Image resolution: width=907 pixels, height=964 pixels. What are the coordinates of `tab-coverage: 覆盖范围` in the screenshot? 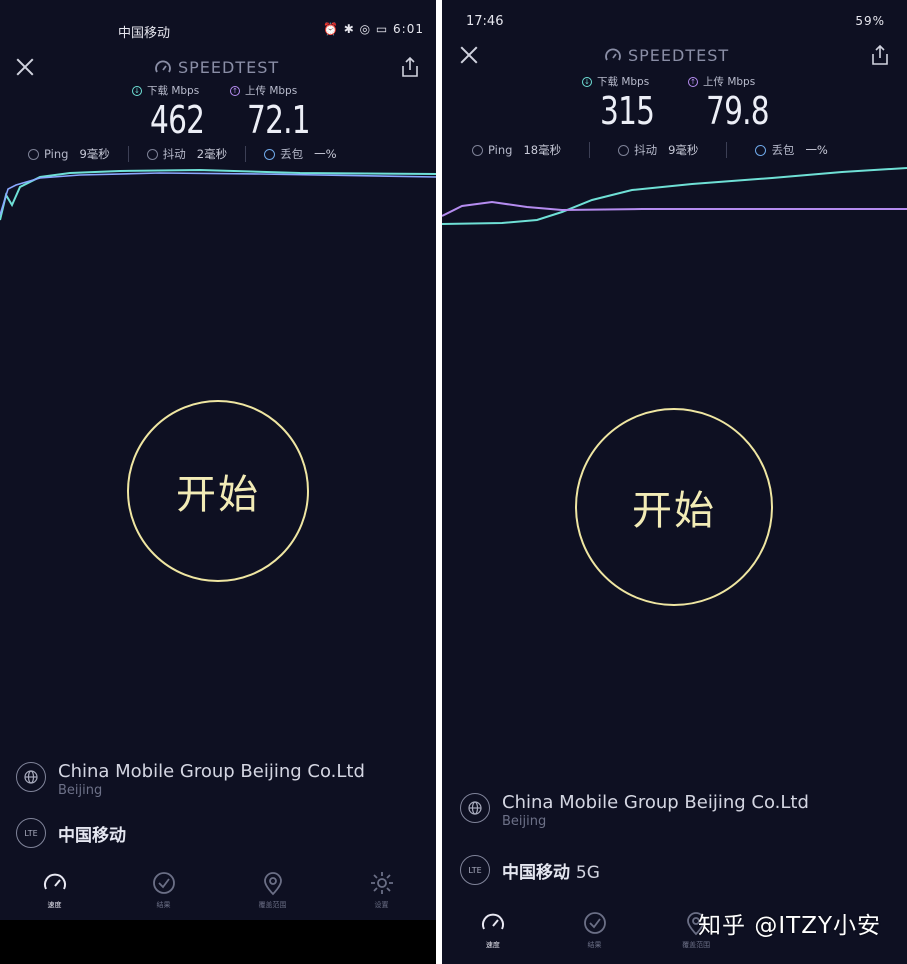 It's located at (272, 890).